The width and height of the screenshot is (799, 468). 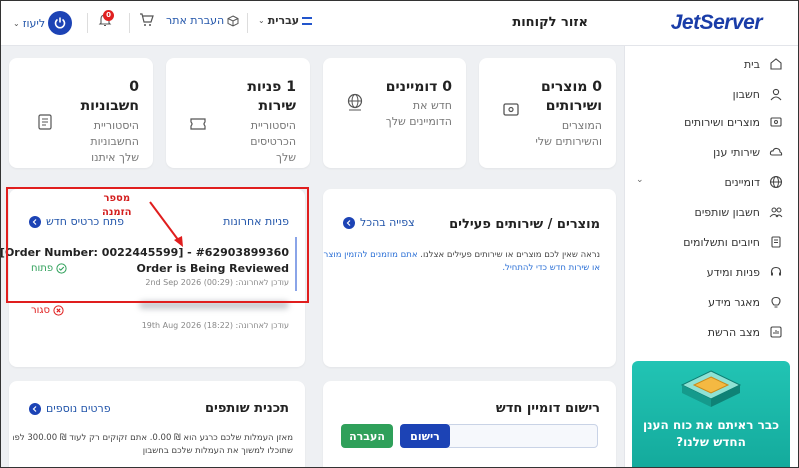 I want to click on sidebar-item-label: מאגר מידע, so click(x=734, y=302).